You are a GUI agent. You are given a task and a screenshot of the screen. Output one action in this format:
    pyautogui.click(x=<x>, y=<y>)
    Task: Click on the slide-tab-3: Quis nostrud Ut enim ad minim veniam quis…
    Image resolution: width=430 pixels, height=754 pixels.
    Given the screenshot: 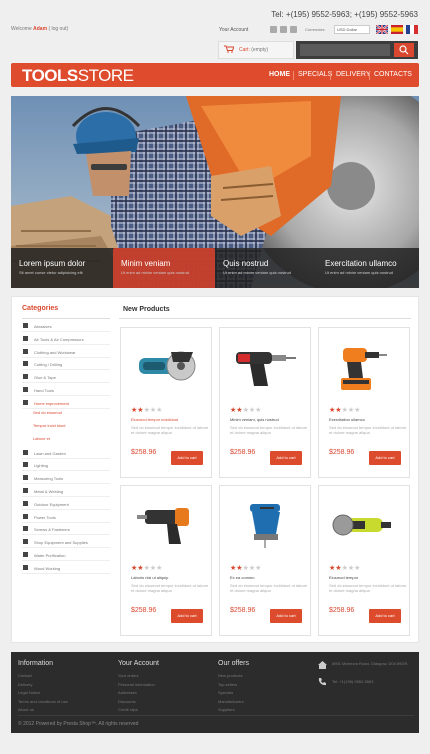 What is the action you would take?
    pyautogui.click(x=266, y=268)
    